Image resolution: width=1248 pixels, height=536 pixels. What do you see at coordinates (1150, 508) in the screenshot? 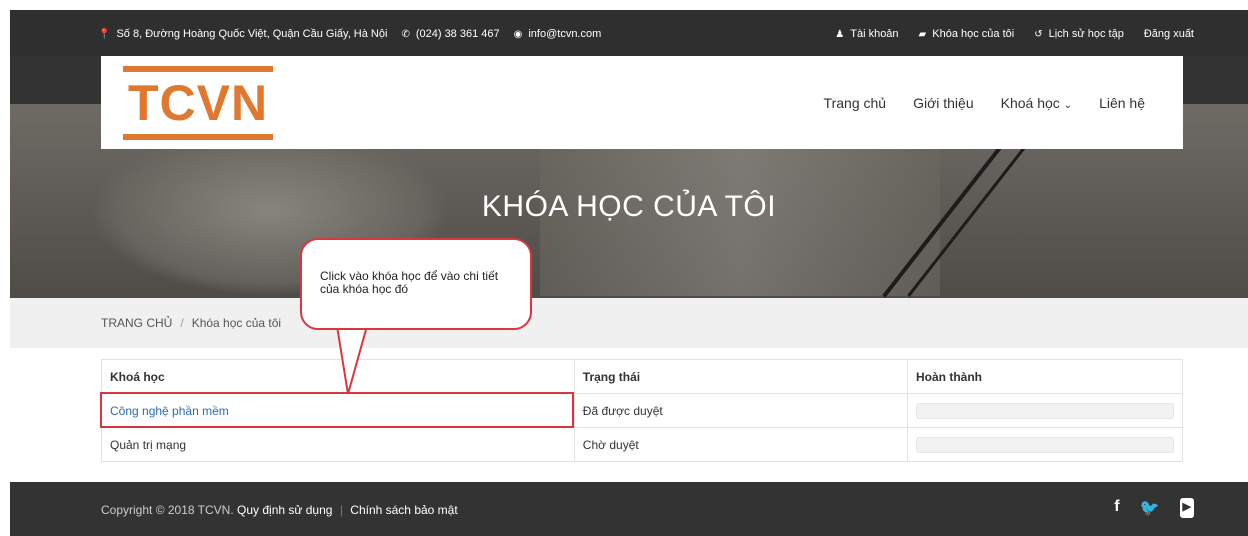
I see `twitter-icon: 🐦` at bounding box center [1150, 508].